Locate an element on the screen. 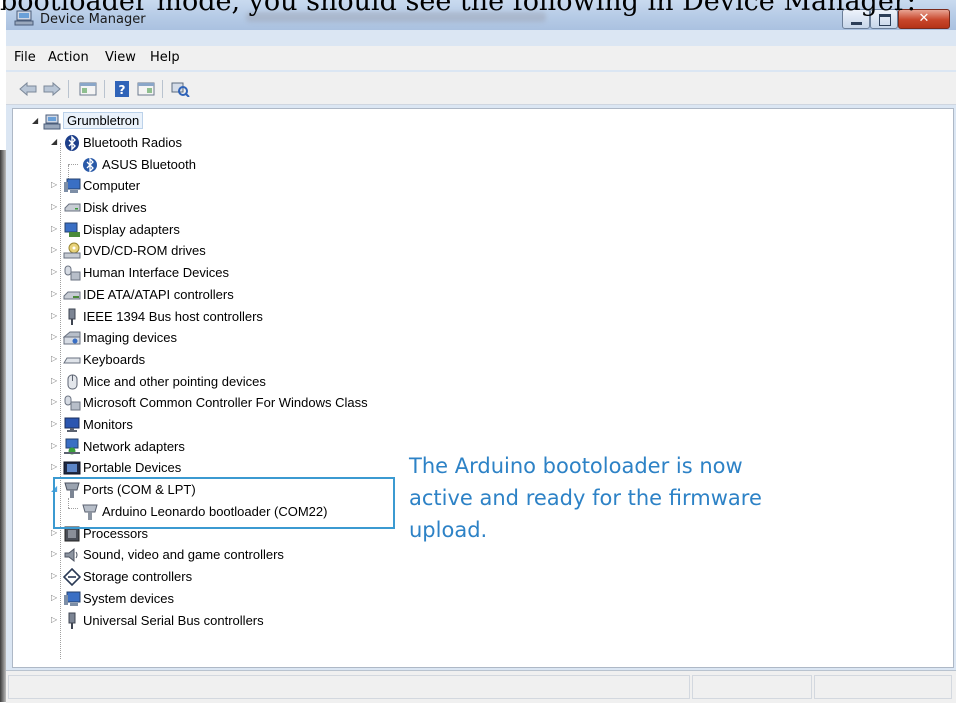 The image size is (956, 703). status-bar is located at coordinates (481, 686).